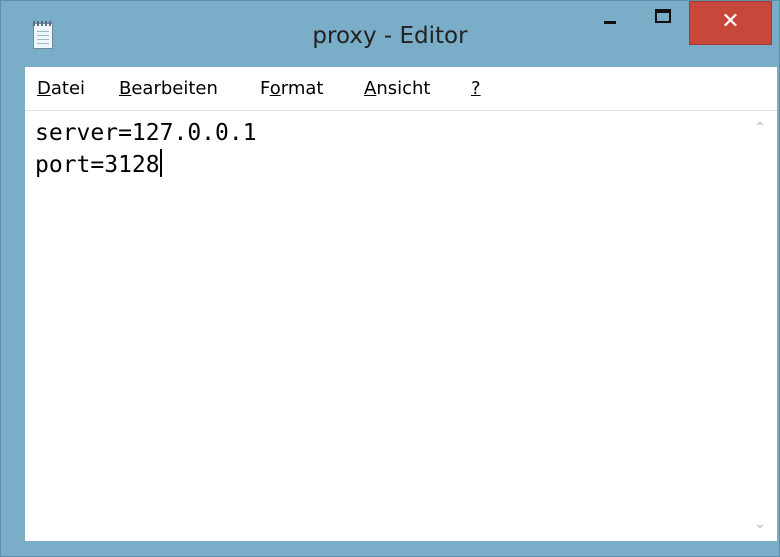  I want to click on close-button: ✕, so click(730, 23).